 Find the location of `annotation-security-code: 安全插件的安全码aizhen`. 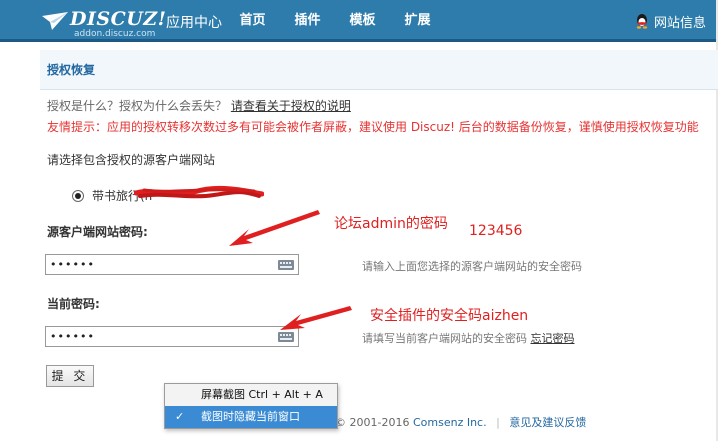

annotation-security-code: 安全插件的安全码aizhen is located at coordinates (449, 316).